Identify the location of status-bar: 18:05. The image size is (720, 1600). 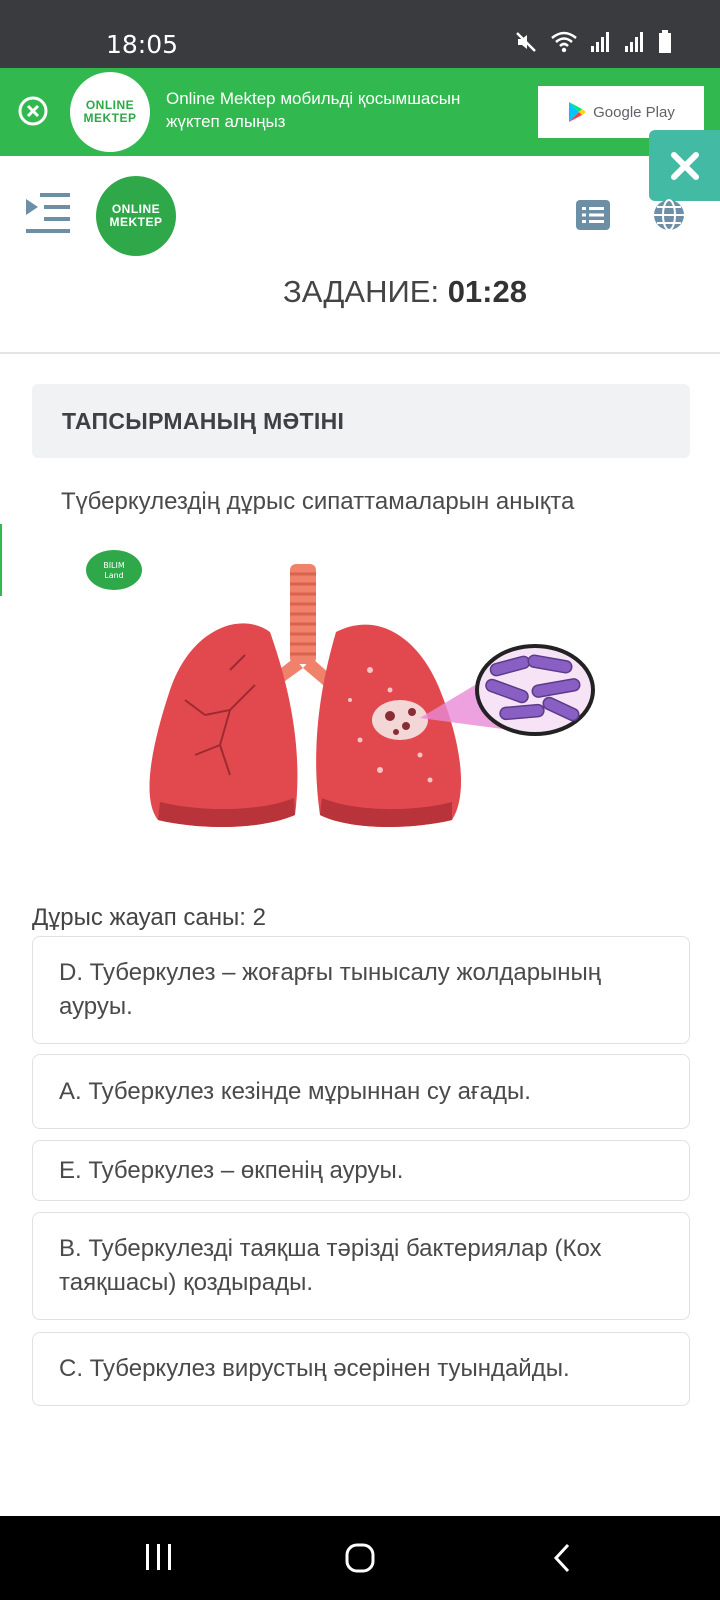
(360, 34).